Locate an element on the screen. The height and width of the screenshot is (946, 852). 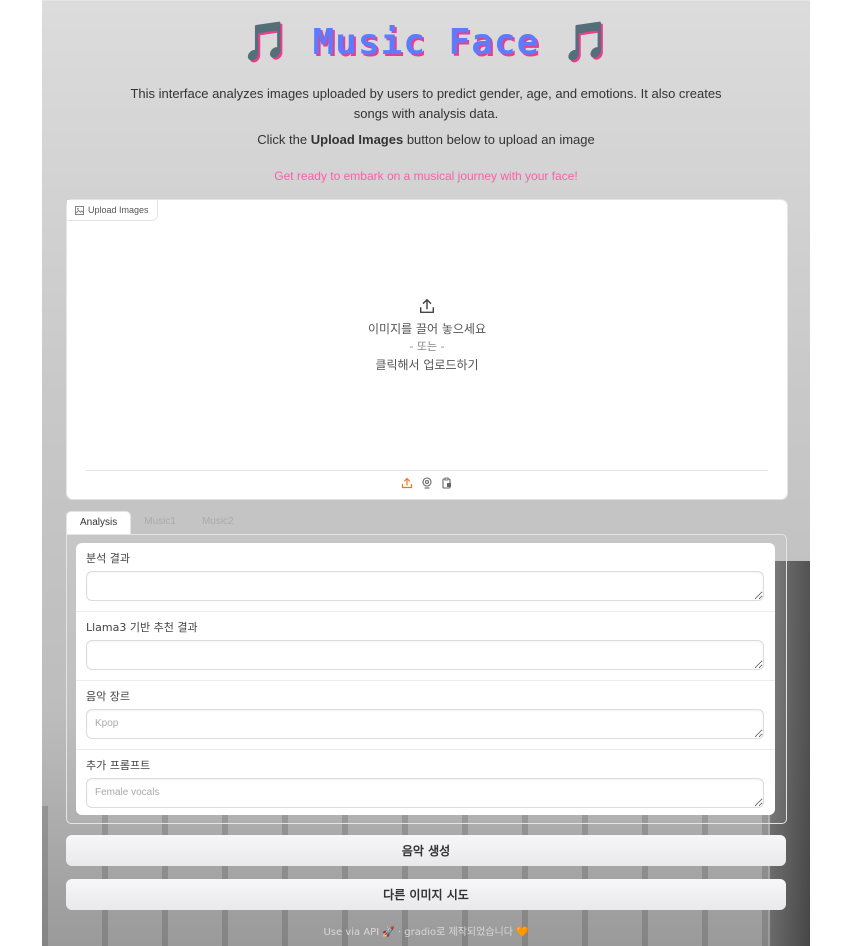
upload-prompt: 이미지를 끌어 놓으세요 - 또는 - 클릭해서 업로드하기 is located at coordinates (427, 335).